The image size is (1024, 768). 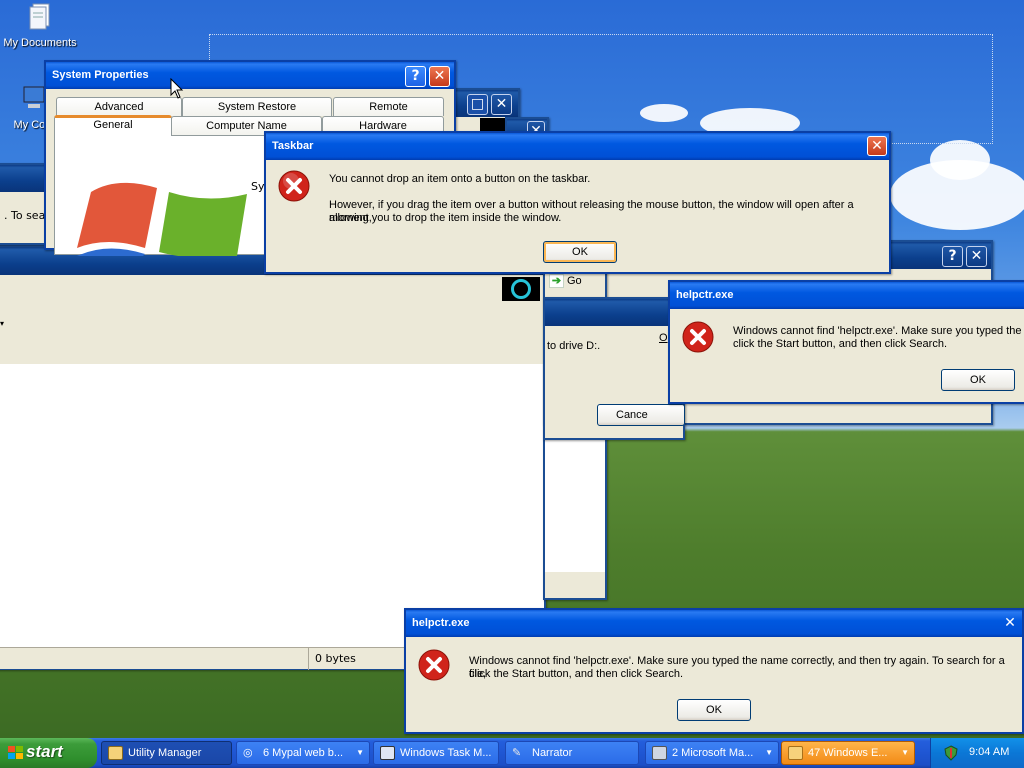 I want to click on desktop-icon-label: My Documents, so click(x=40, y=43).